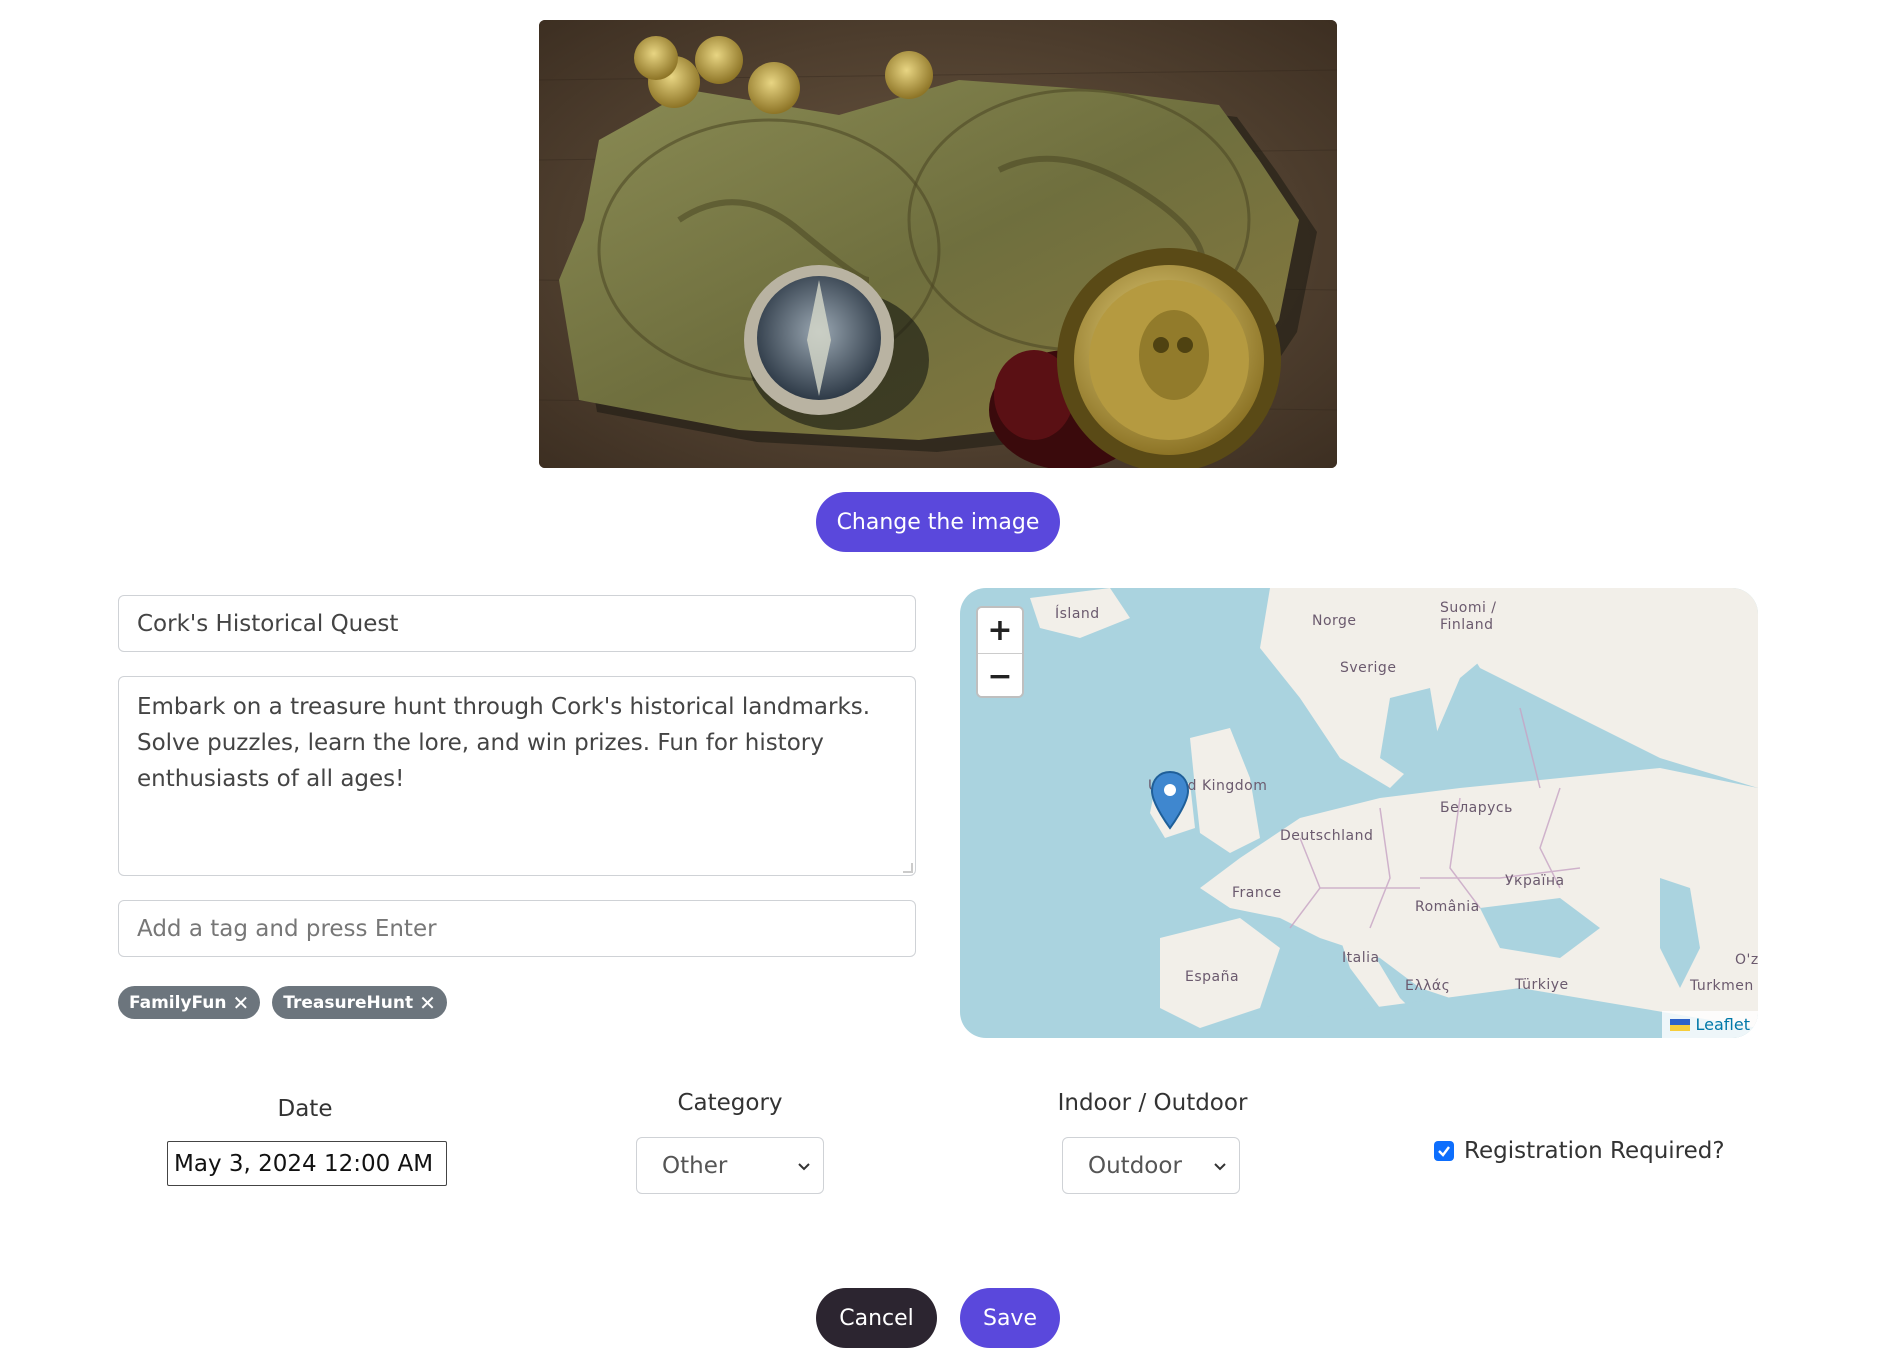 This screenshot has width=1890, height=1348. Describe the element at coordinates (348, 1002) in the screenshot. I see `tag-label: TreasureHunt` at that location.